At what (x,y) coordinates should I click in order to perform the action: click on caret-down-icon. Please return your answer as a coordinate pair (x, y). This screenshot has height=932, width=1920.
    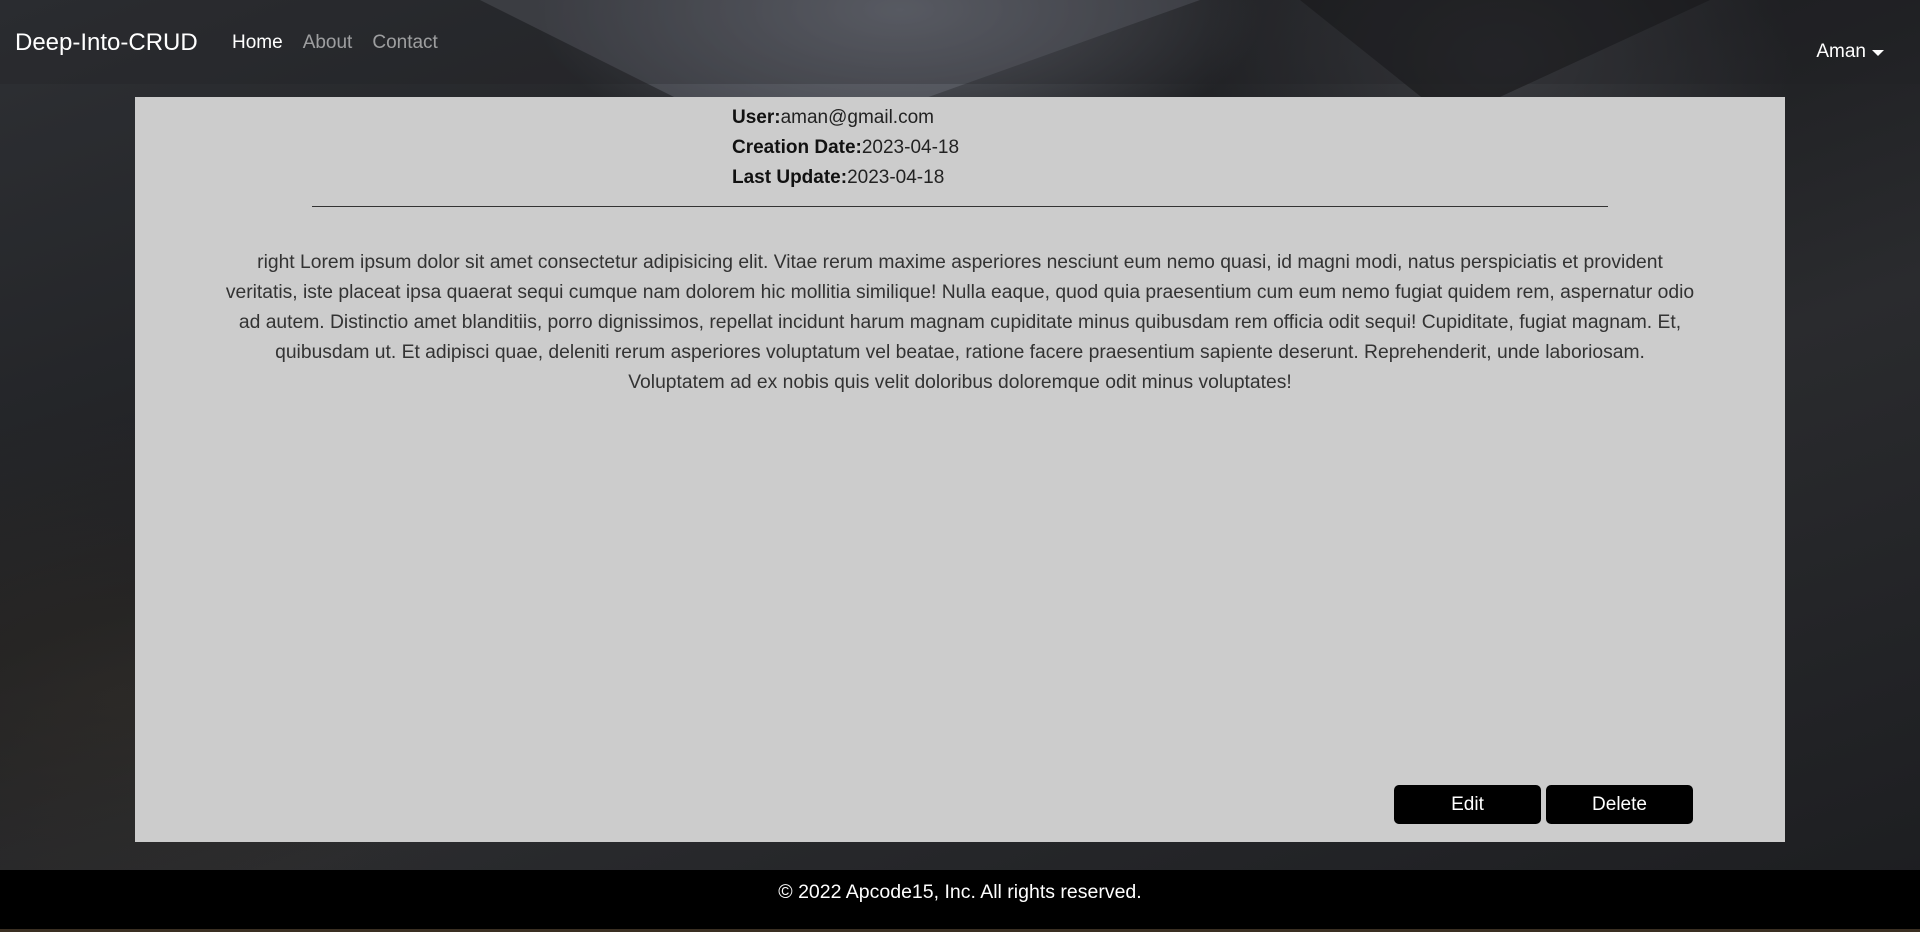
    Looking at the image, I should click on (1878, 53).